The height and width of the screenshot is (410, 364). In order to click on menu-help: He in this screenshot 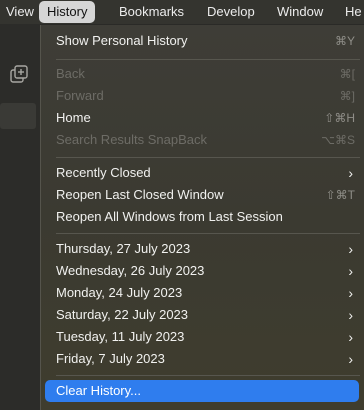, I will do `click(353, 12)`.